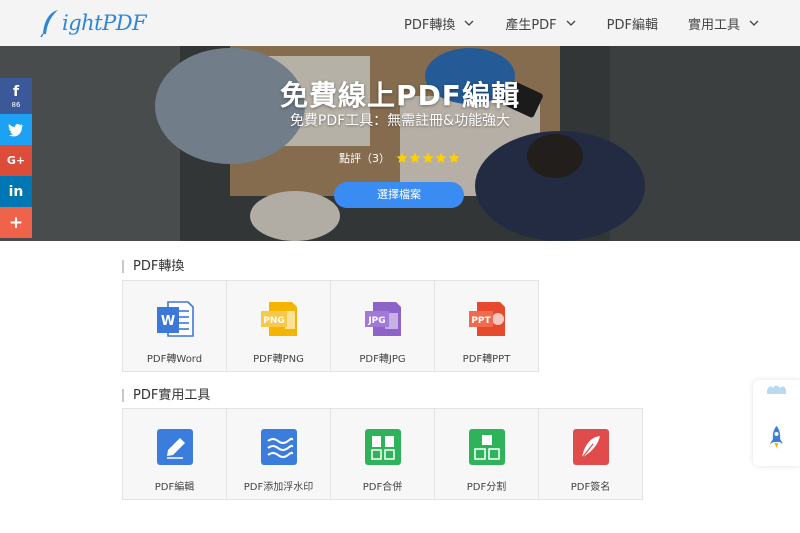  Describe the element at coordinates (486, 447) in the screenshot. I see `split-icon` at that location.